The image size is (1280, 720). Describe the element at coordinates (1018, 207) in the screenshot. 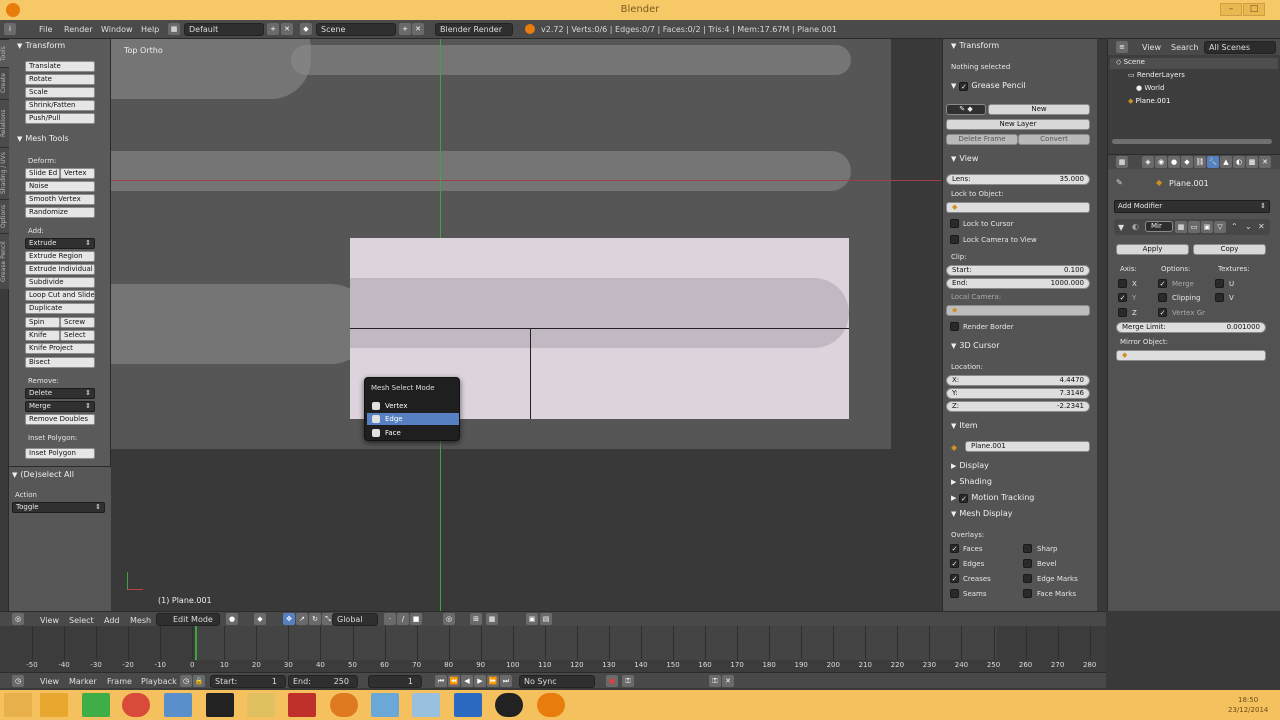

I see `lock-object-field: ◆` at that location.